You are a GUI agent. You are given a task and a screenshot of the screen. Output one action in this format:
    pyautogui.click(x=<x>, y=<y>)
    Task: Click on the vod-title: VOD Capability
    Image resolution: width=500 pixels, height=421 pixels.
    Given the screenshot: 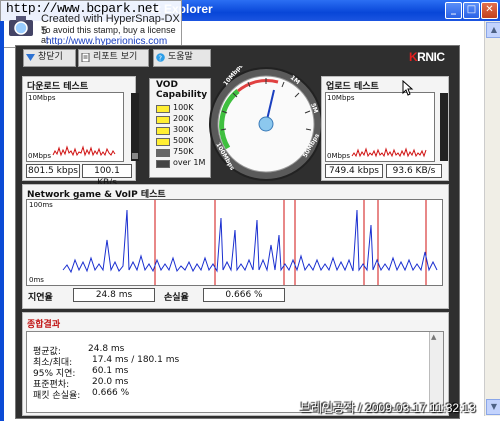 What is the action you would take?
    pyautogui.click(x=181, y=90)
    